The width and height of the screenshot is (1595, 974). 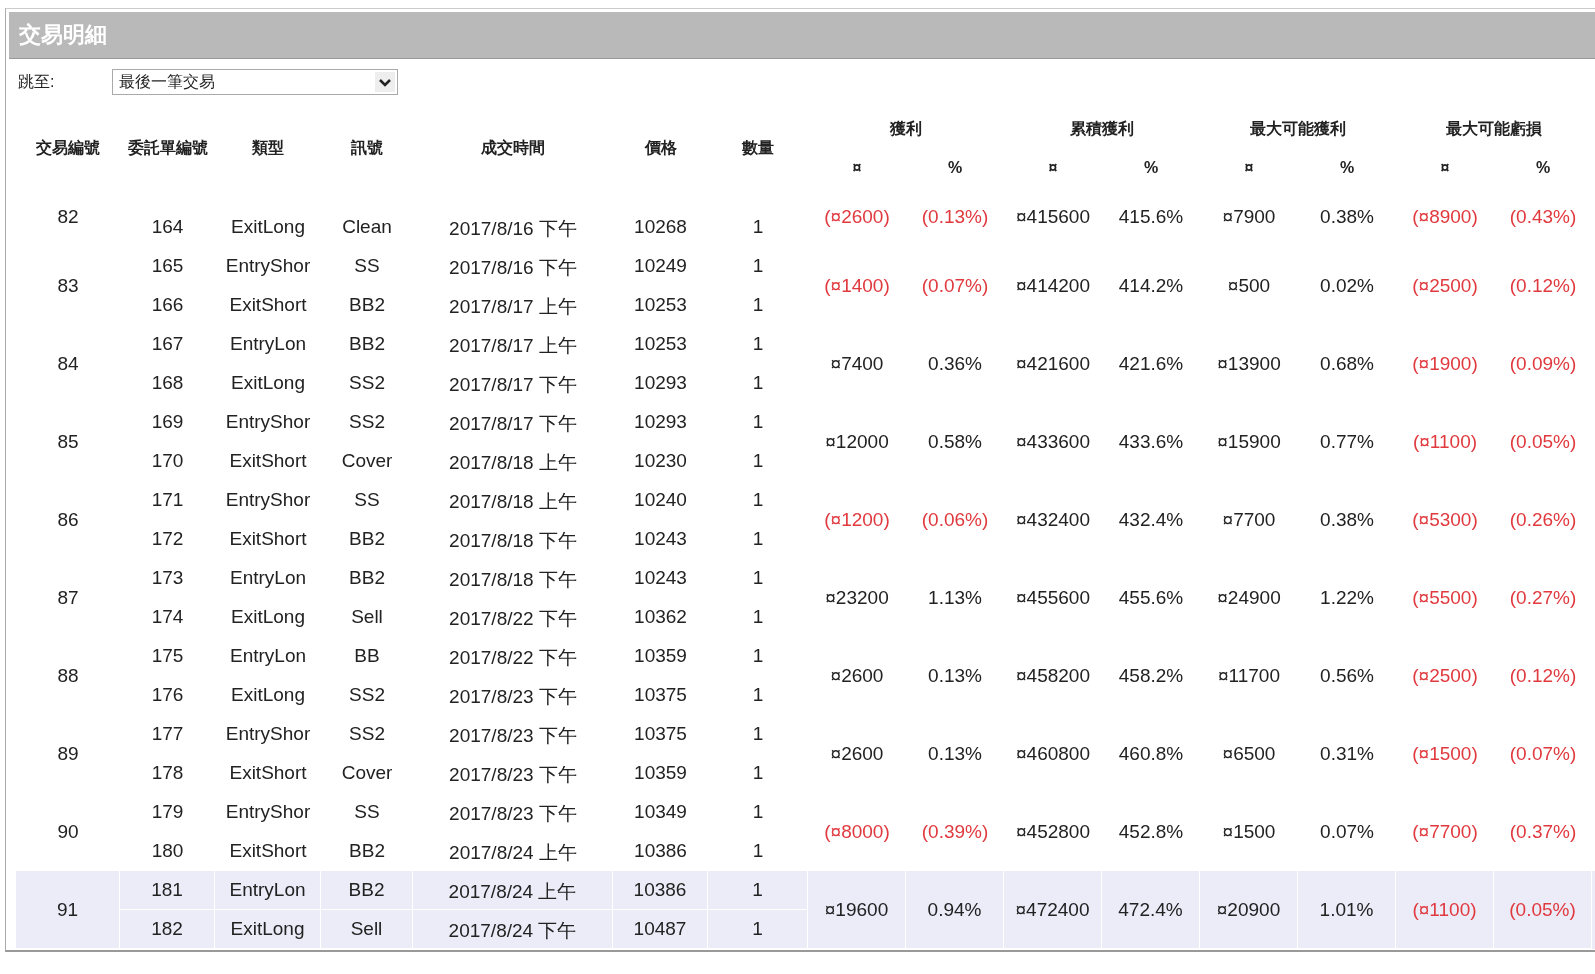 What do you see at coordinates (660, 929) in the screenshot?
I see `table-cell: 10487` at bounding box center [660, 929].